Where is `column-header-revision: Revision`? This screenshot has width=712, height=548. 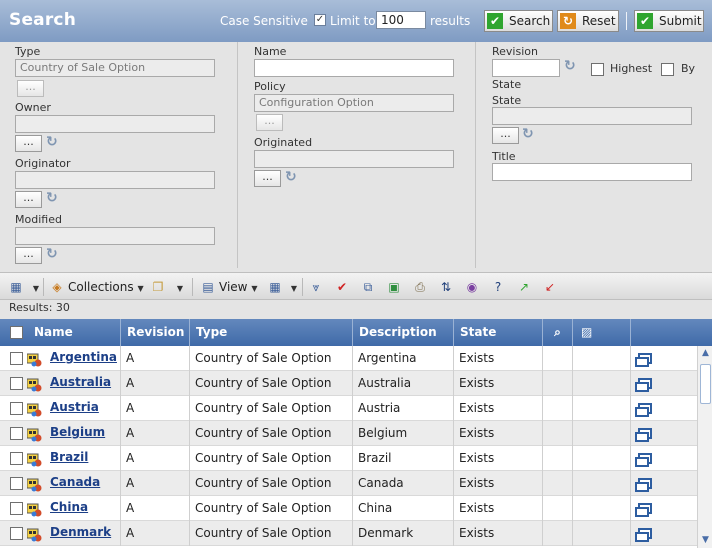
column-header-revision: Revision is located at coordinates (155, 332).